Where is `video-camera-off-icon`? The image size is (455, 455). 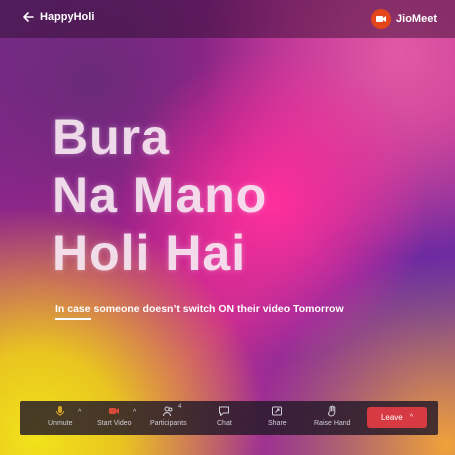 video-camera-off-icon is located at coordinates (114, 411).